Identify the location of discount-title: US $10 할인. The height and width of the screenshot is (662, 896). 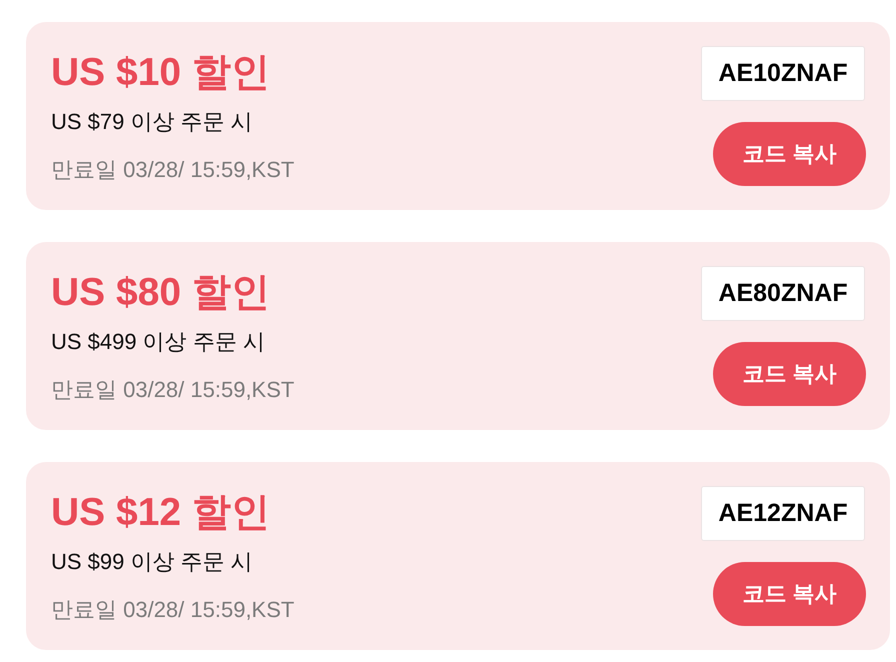
(160, 73).